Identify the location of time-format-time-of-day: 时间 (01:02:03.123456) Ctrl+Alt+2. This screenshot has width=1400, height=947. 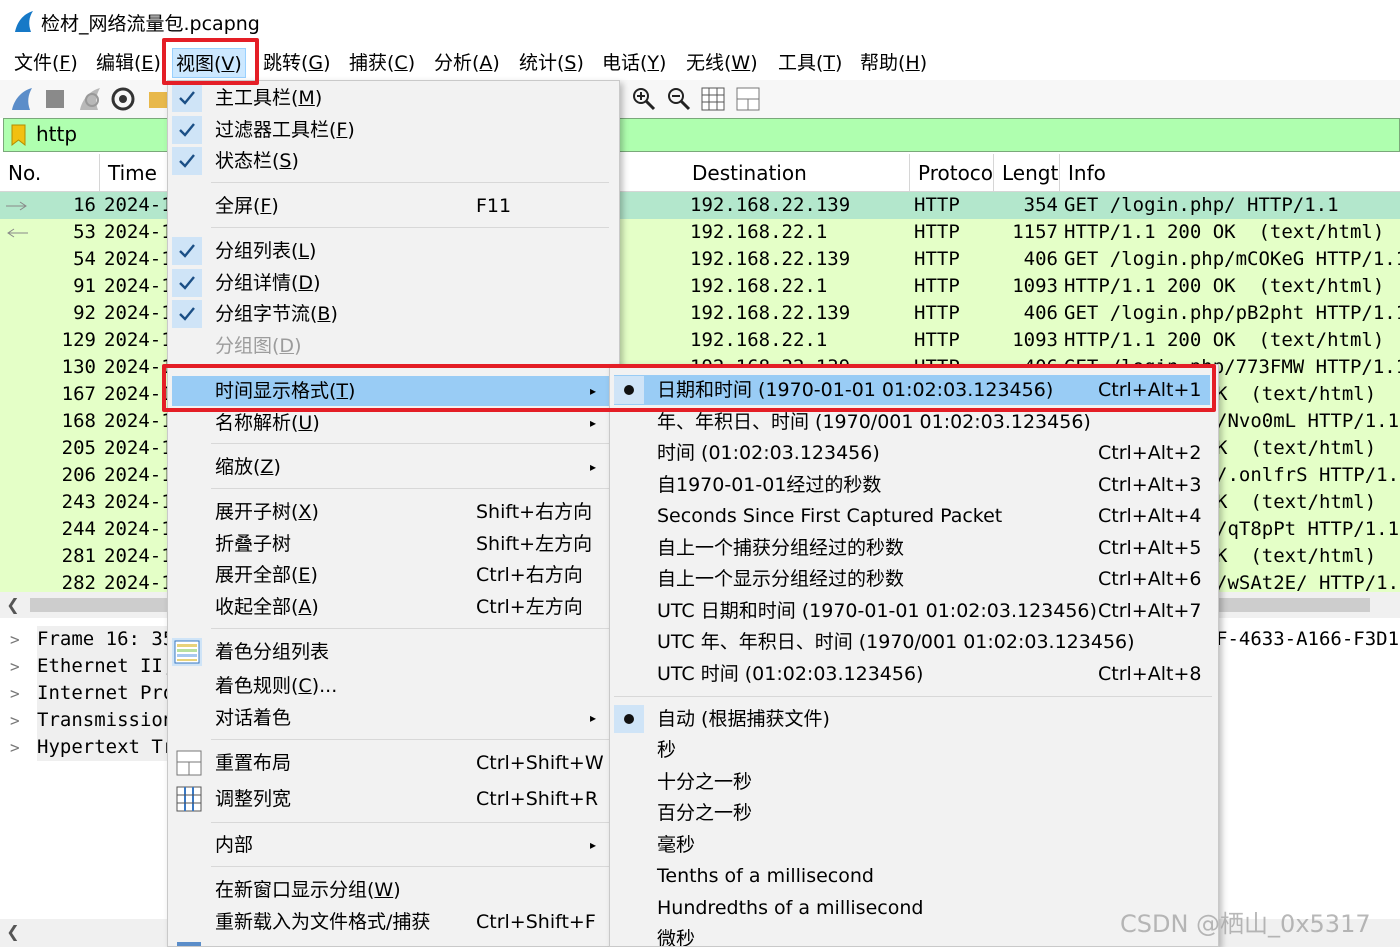
(914, 453).